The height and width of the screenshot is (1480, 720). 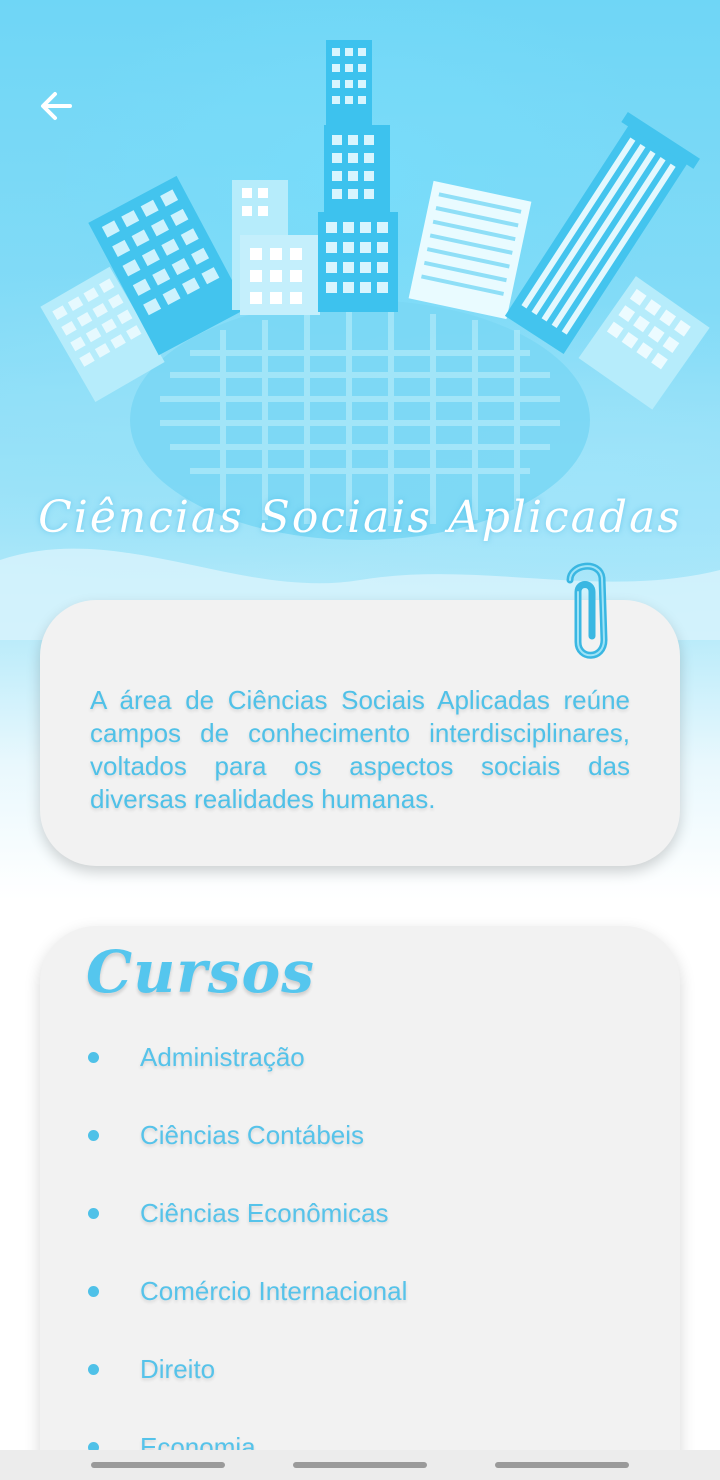 What do you see at coordinates (178, 1368) in the screenshot?
I see `course-label: Direito` at bounding box center [178, 1368].